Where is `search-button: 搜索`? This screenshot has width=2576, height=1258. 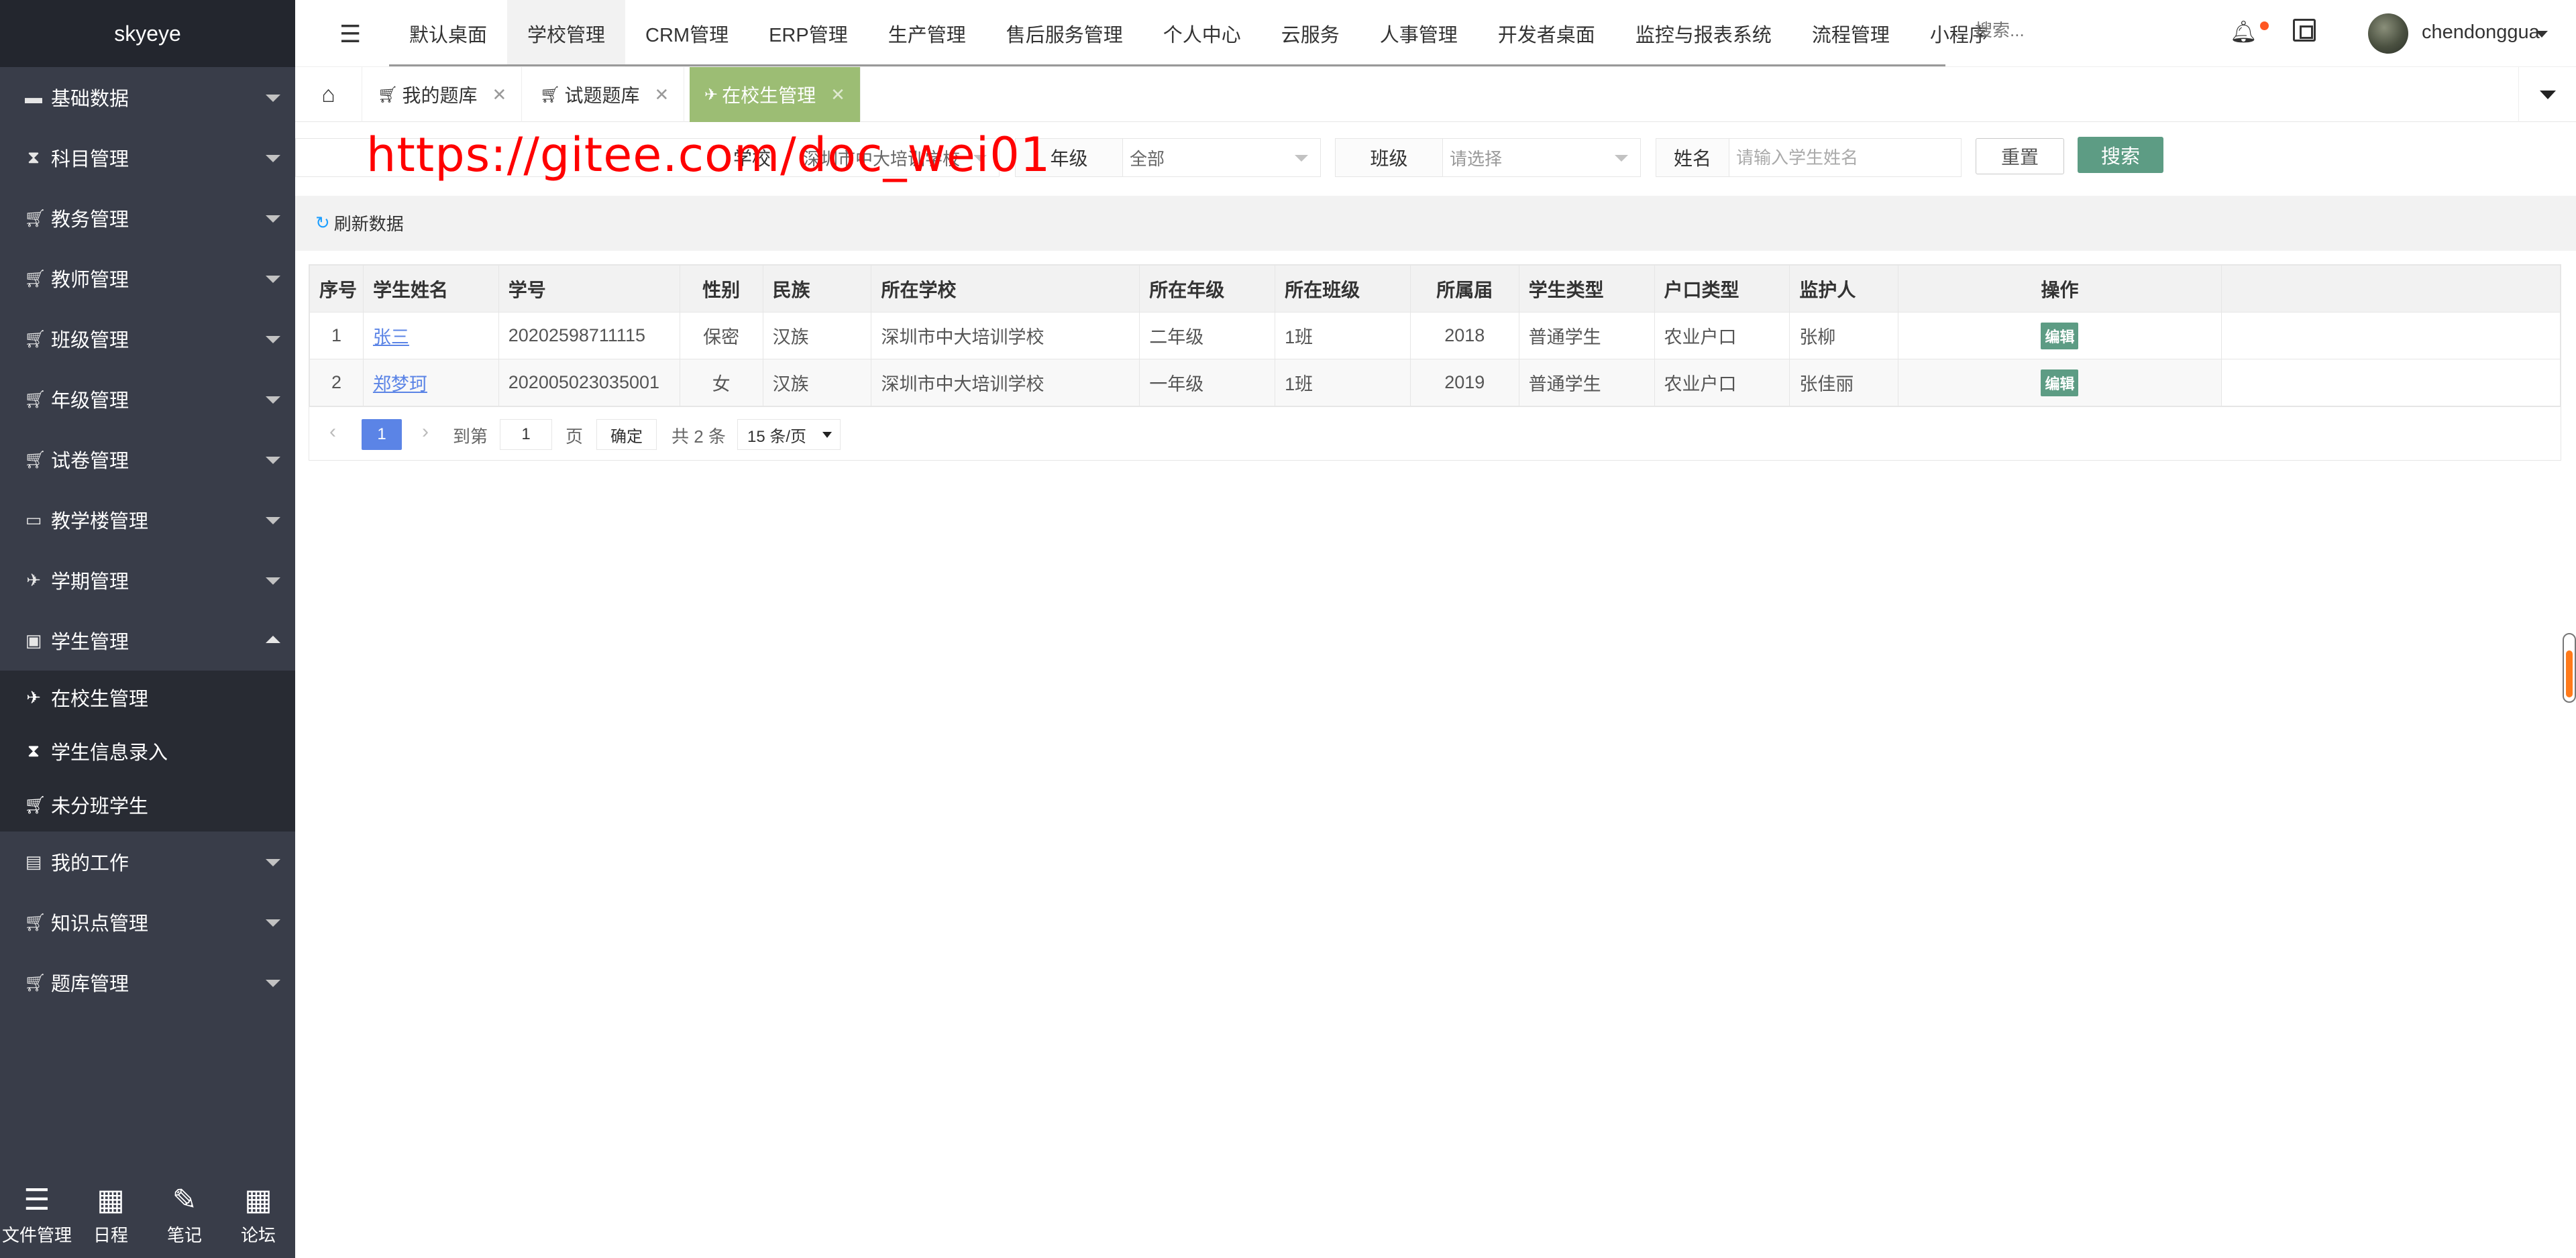 search-button: 搜索 is located at coordinates (2120, 155).